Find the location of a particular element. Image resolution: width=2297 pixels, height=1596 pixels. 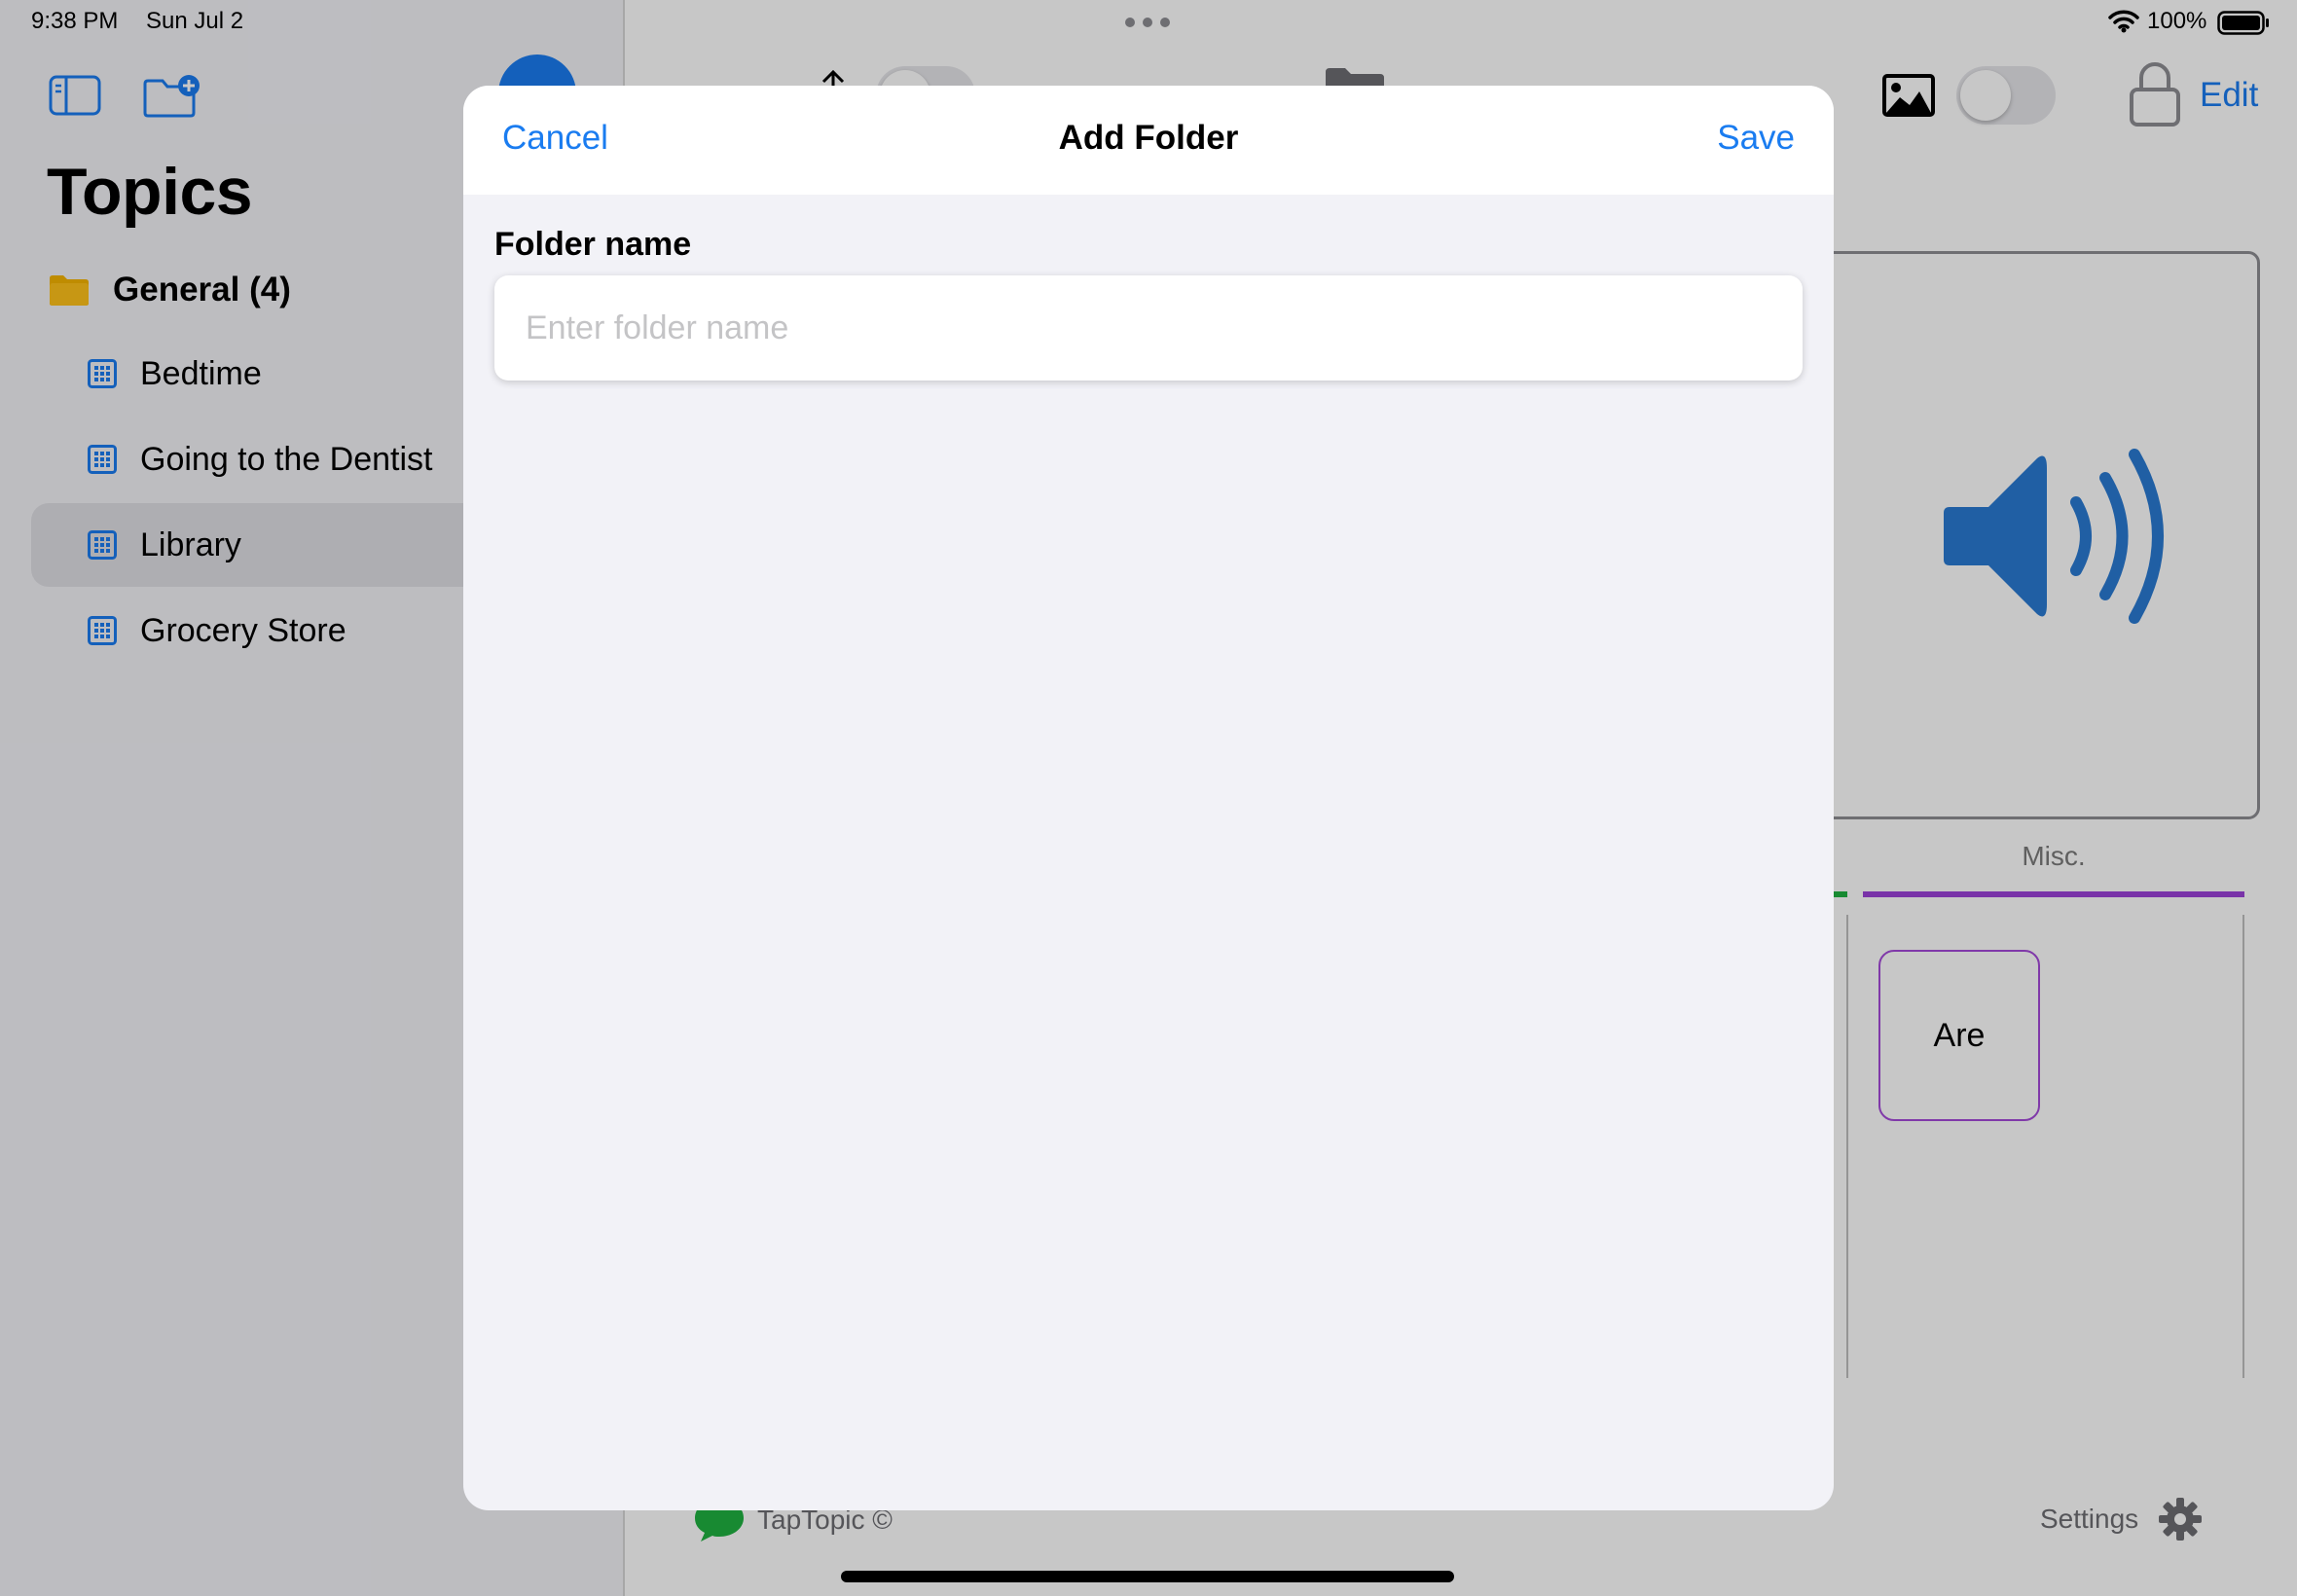

sheet-header: Cancel Add Folder Save is located at coordinates (1148, 140).